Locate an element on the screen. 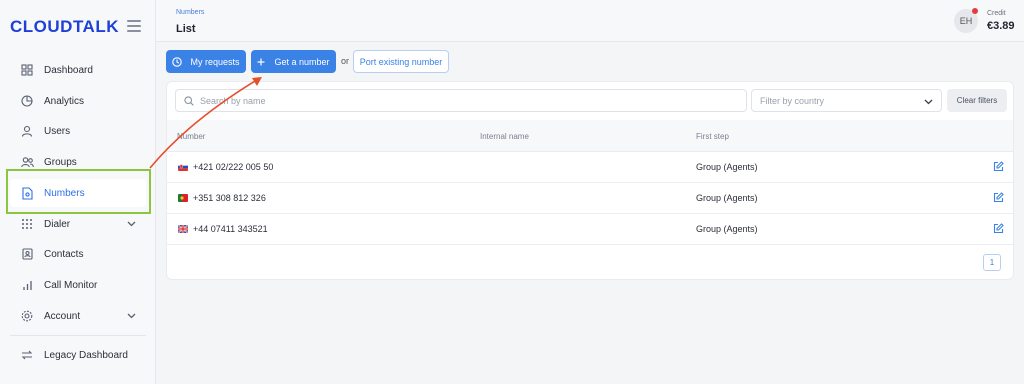 The height and width of the screenshot is (384, 1024). portugal-flag-icon is located at coordinates (183, 198).